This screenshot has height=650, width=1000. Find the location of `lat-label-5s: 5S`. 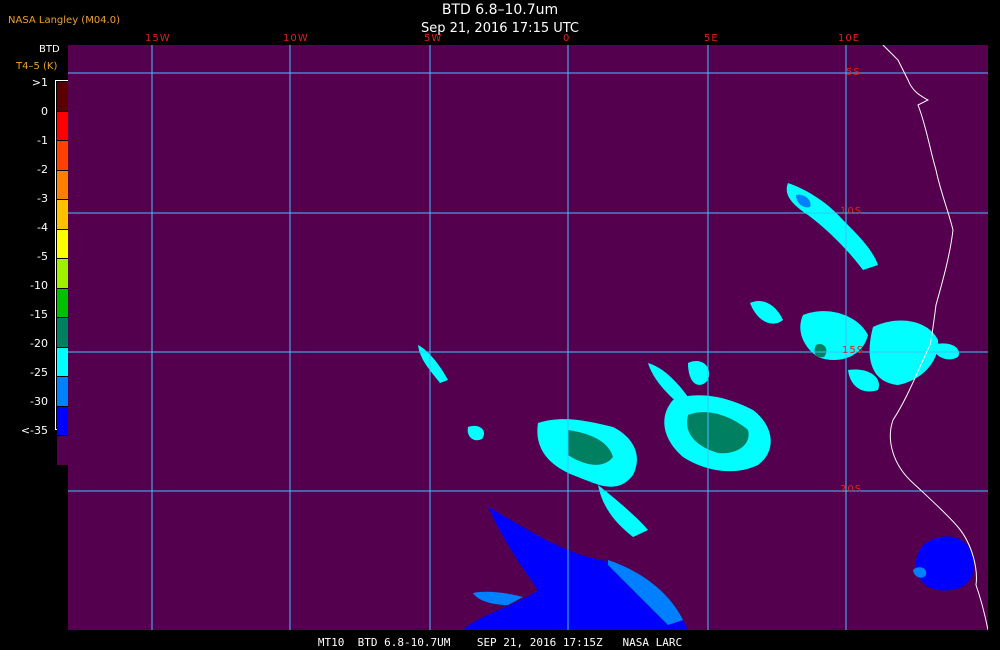

lat-label-5s: 5S is located at coordinates (853, 72).